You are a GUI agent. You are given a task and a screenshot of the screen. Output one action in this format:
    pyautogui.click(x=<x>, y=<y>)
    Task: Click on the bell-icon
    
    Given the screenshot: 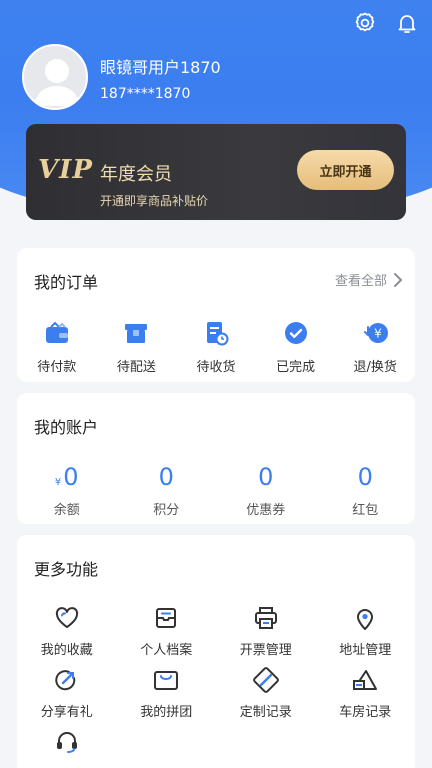 What is the action you would take?
    pyautogui.click(x=407, y=23)
    